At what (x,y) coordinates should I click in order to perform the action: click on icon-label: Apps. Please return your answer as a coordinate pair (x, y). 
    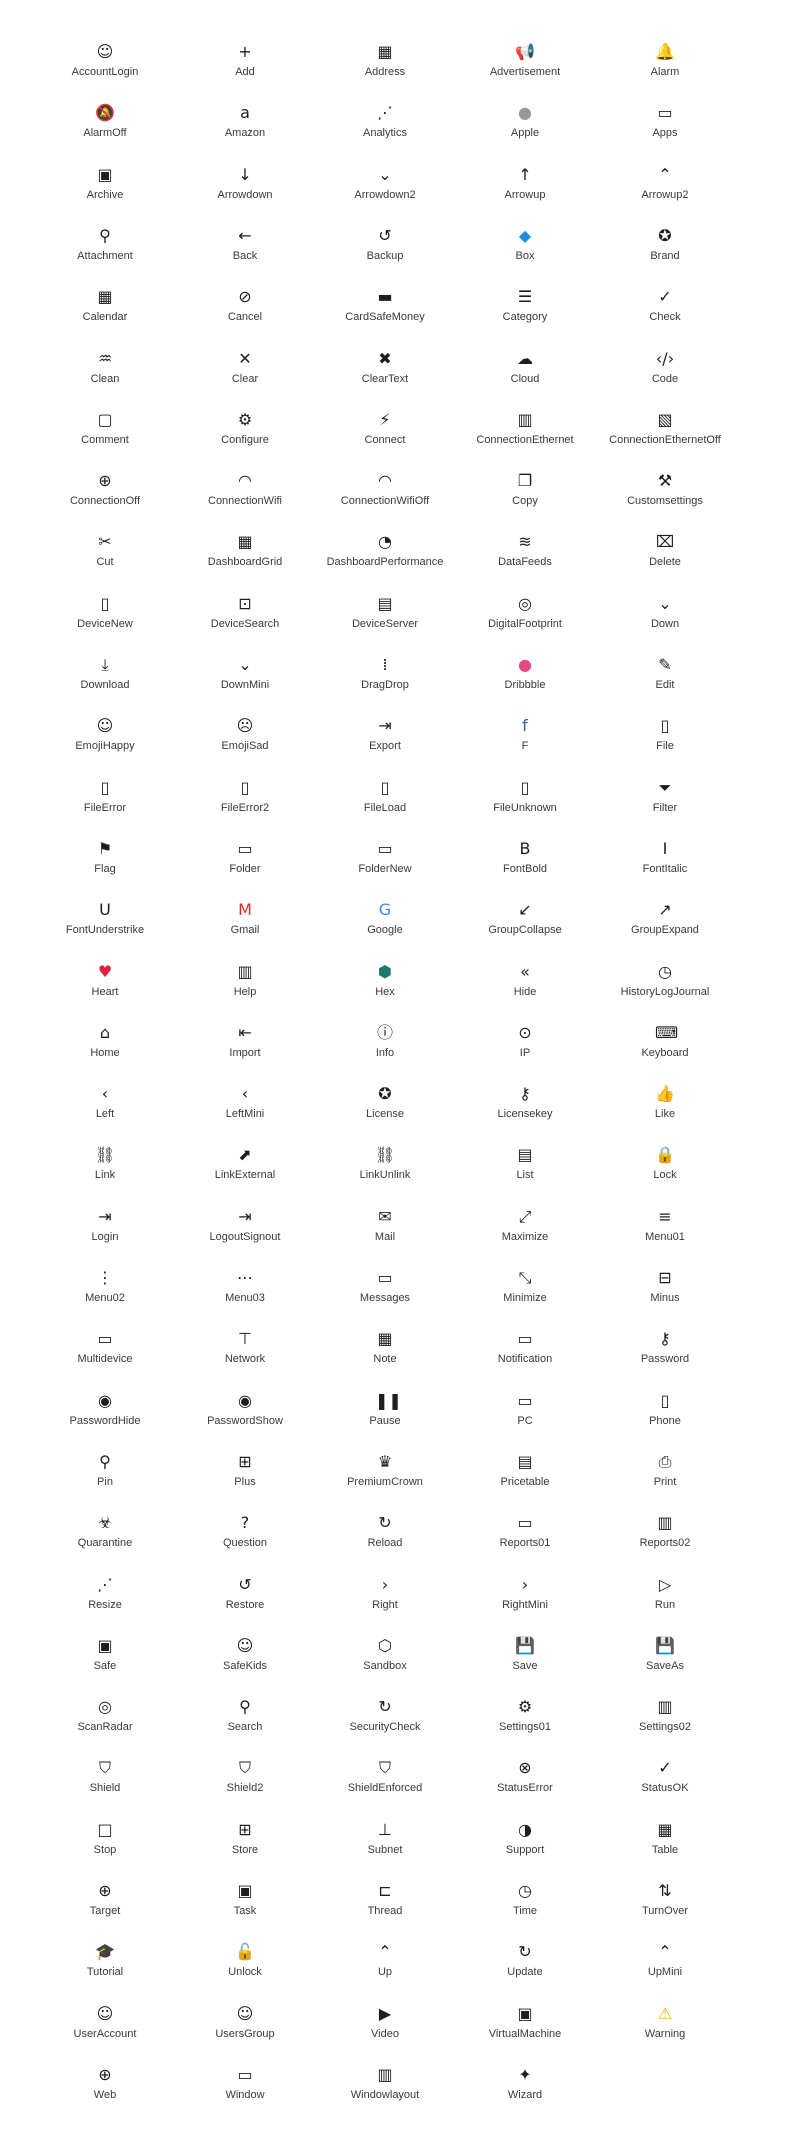
    Looking at the image, I should click on (665, 133).